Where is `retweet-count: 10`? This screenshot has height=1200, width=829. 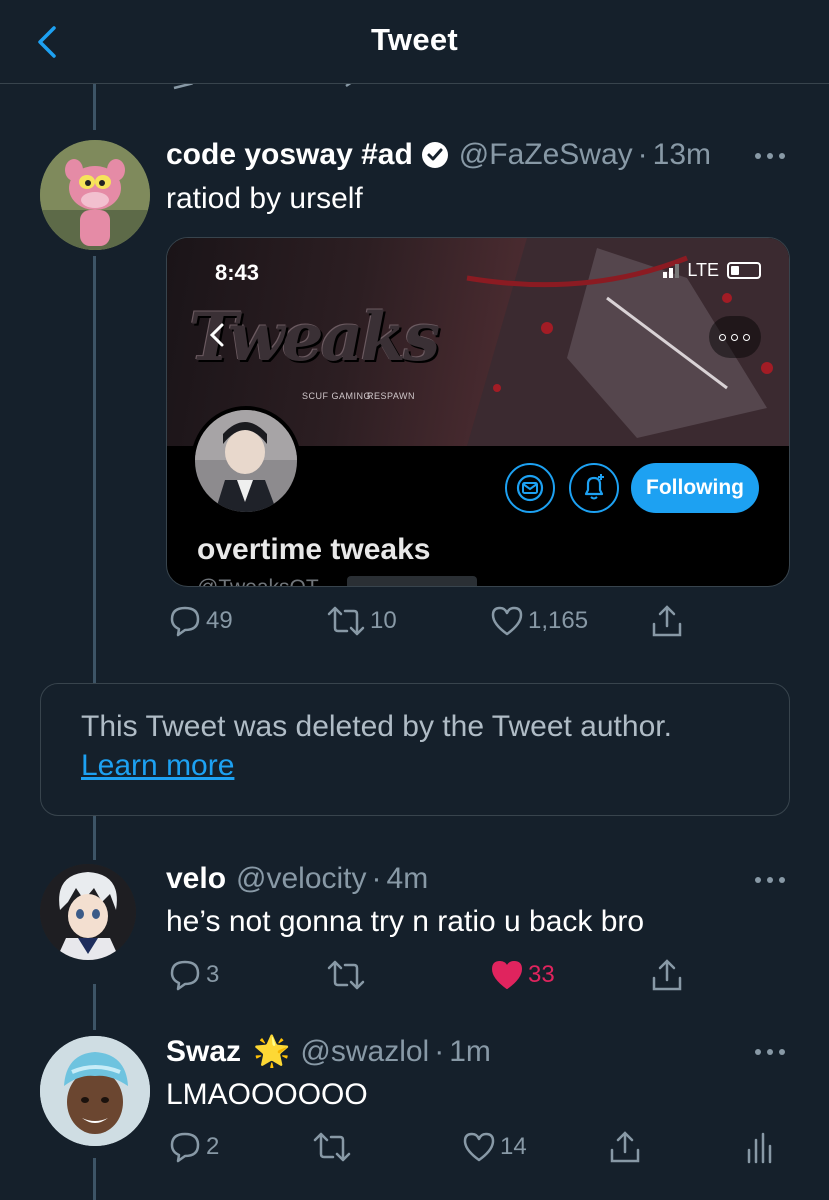 retweet-count: 10 is located at coordinates (383, 620).